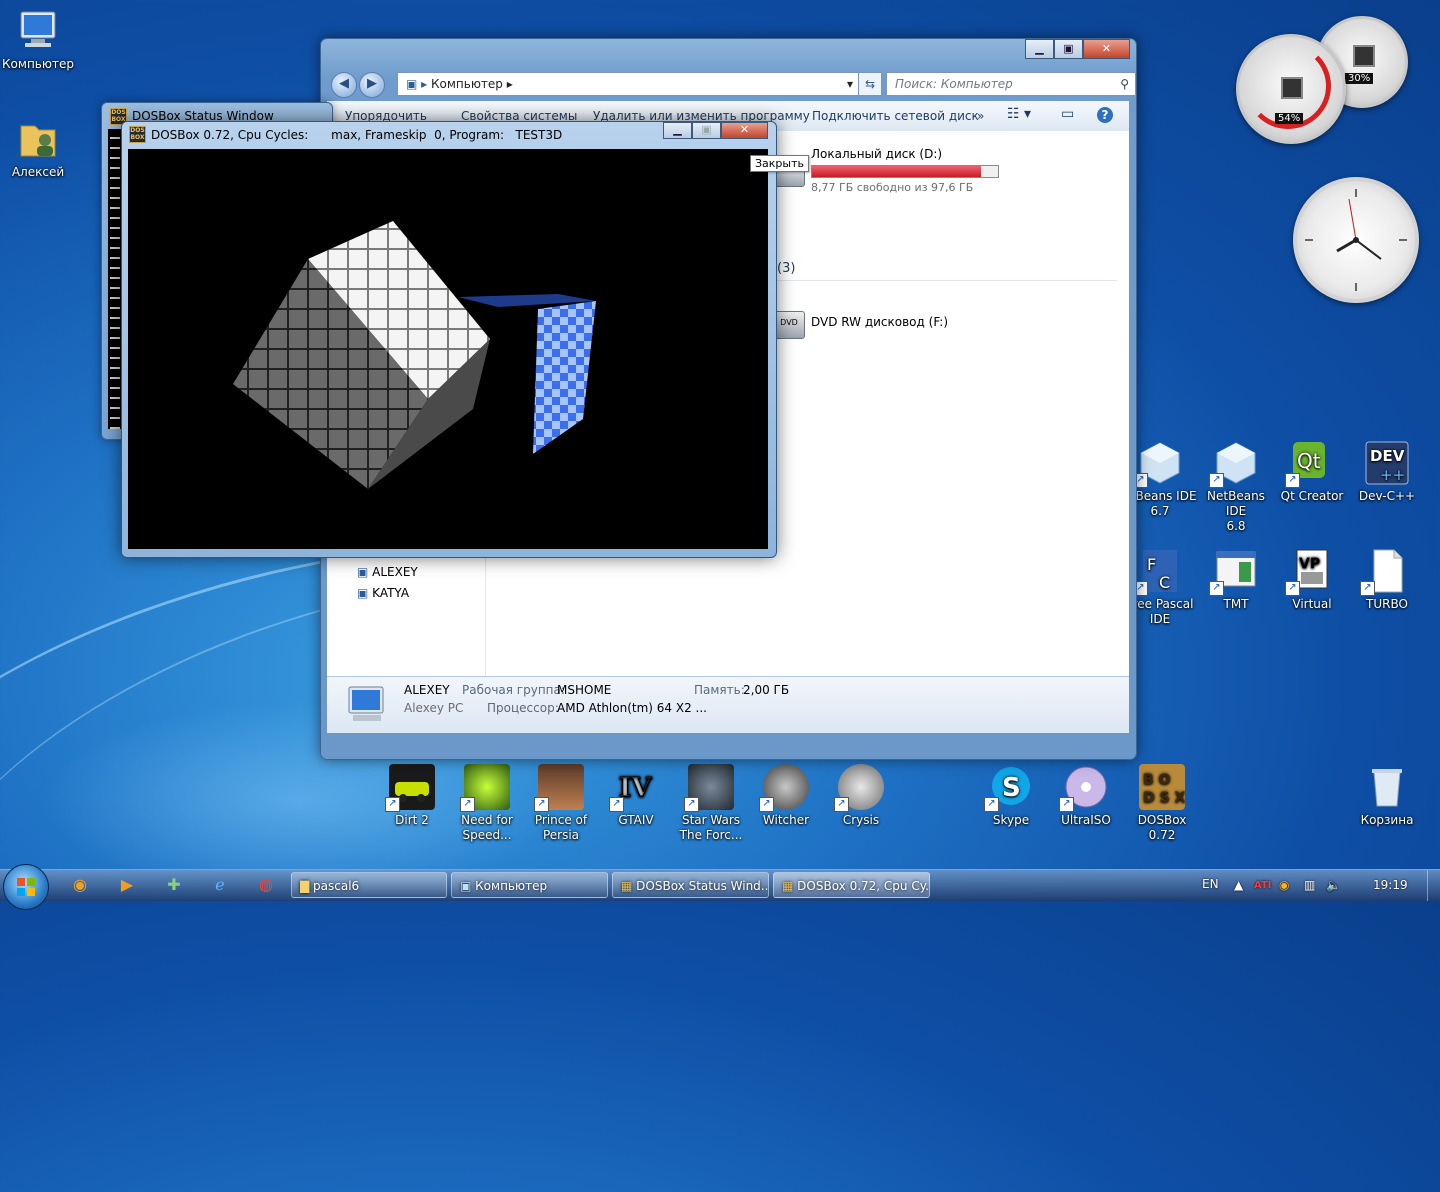  I want to click on star-wars-icon: ↗, so click(709, 788).